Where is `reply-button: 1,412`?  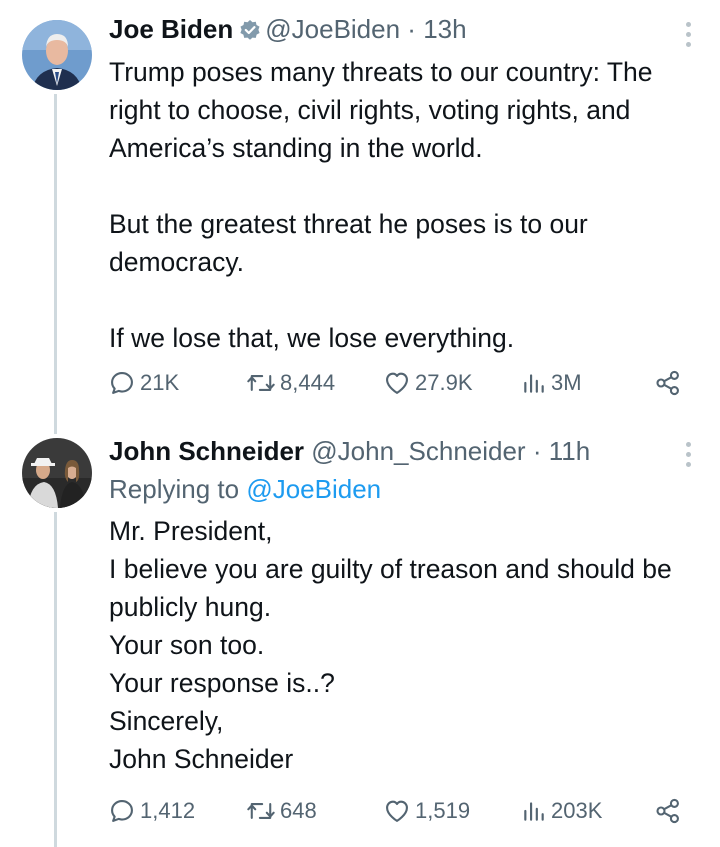 reply-button: 1,412 is located at coordinates (151, 811).